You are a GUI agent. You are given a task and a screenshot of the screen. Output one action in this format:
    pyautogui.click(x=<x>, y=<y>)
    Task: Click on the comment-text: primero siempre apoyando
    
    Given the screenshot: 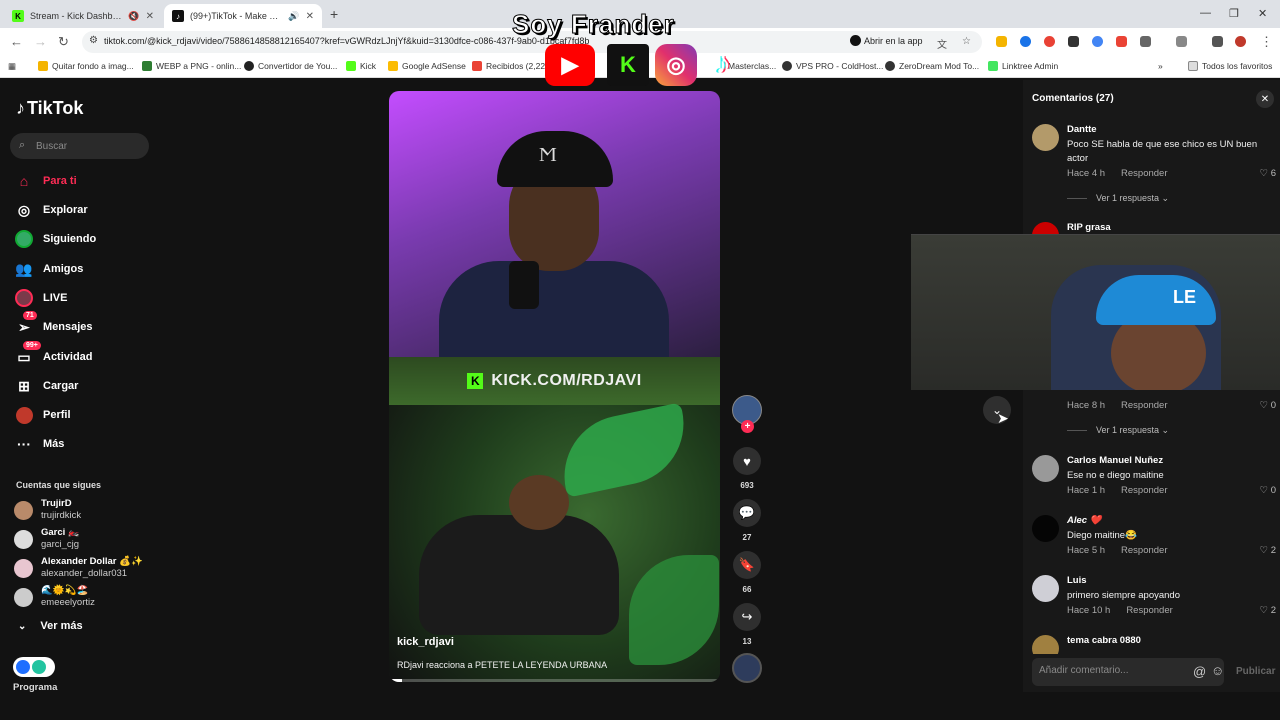 What is the action you would take?
    pyautogui.click(x=1124, y=595)
    